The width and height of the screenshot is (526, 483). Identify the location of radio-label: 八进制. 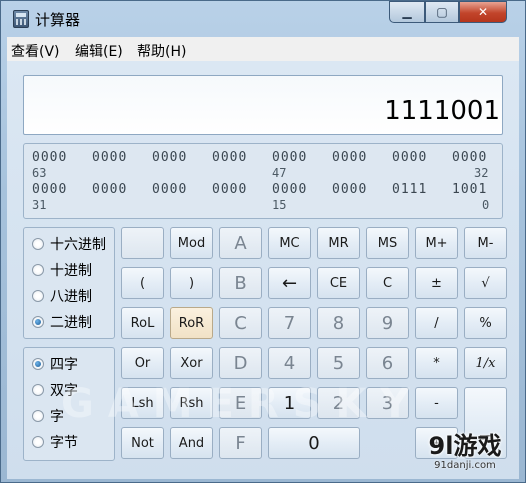
(71, 297).